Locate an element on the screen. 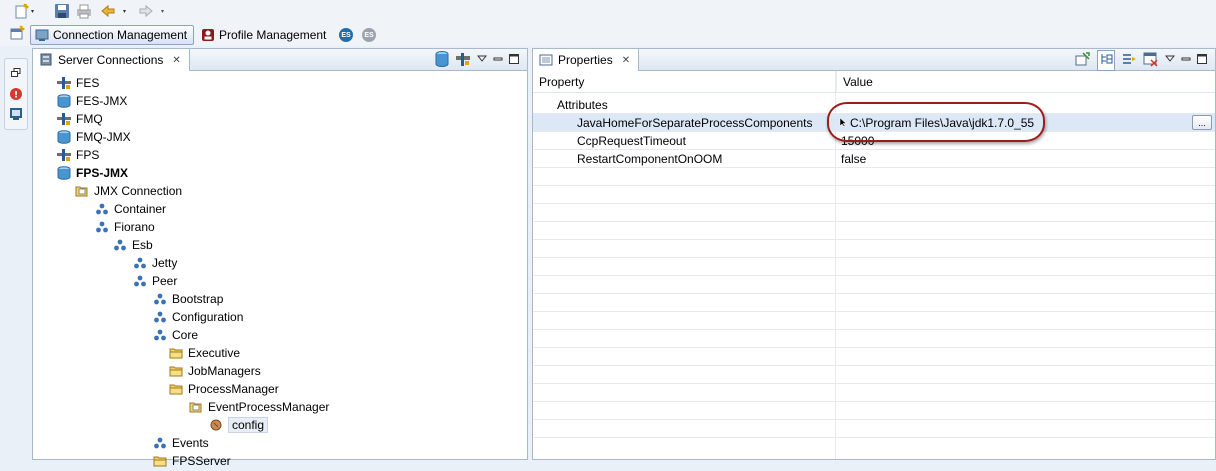 This screenshot has height=471, width=1216. tree-node-label: Fiorano is located at coordinates (134, 227).